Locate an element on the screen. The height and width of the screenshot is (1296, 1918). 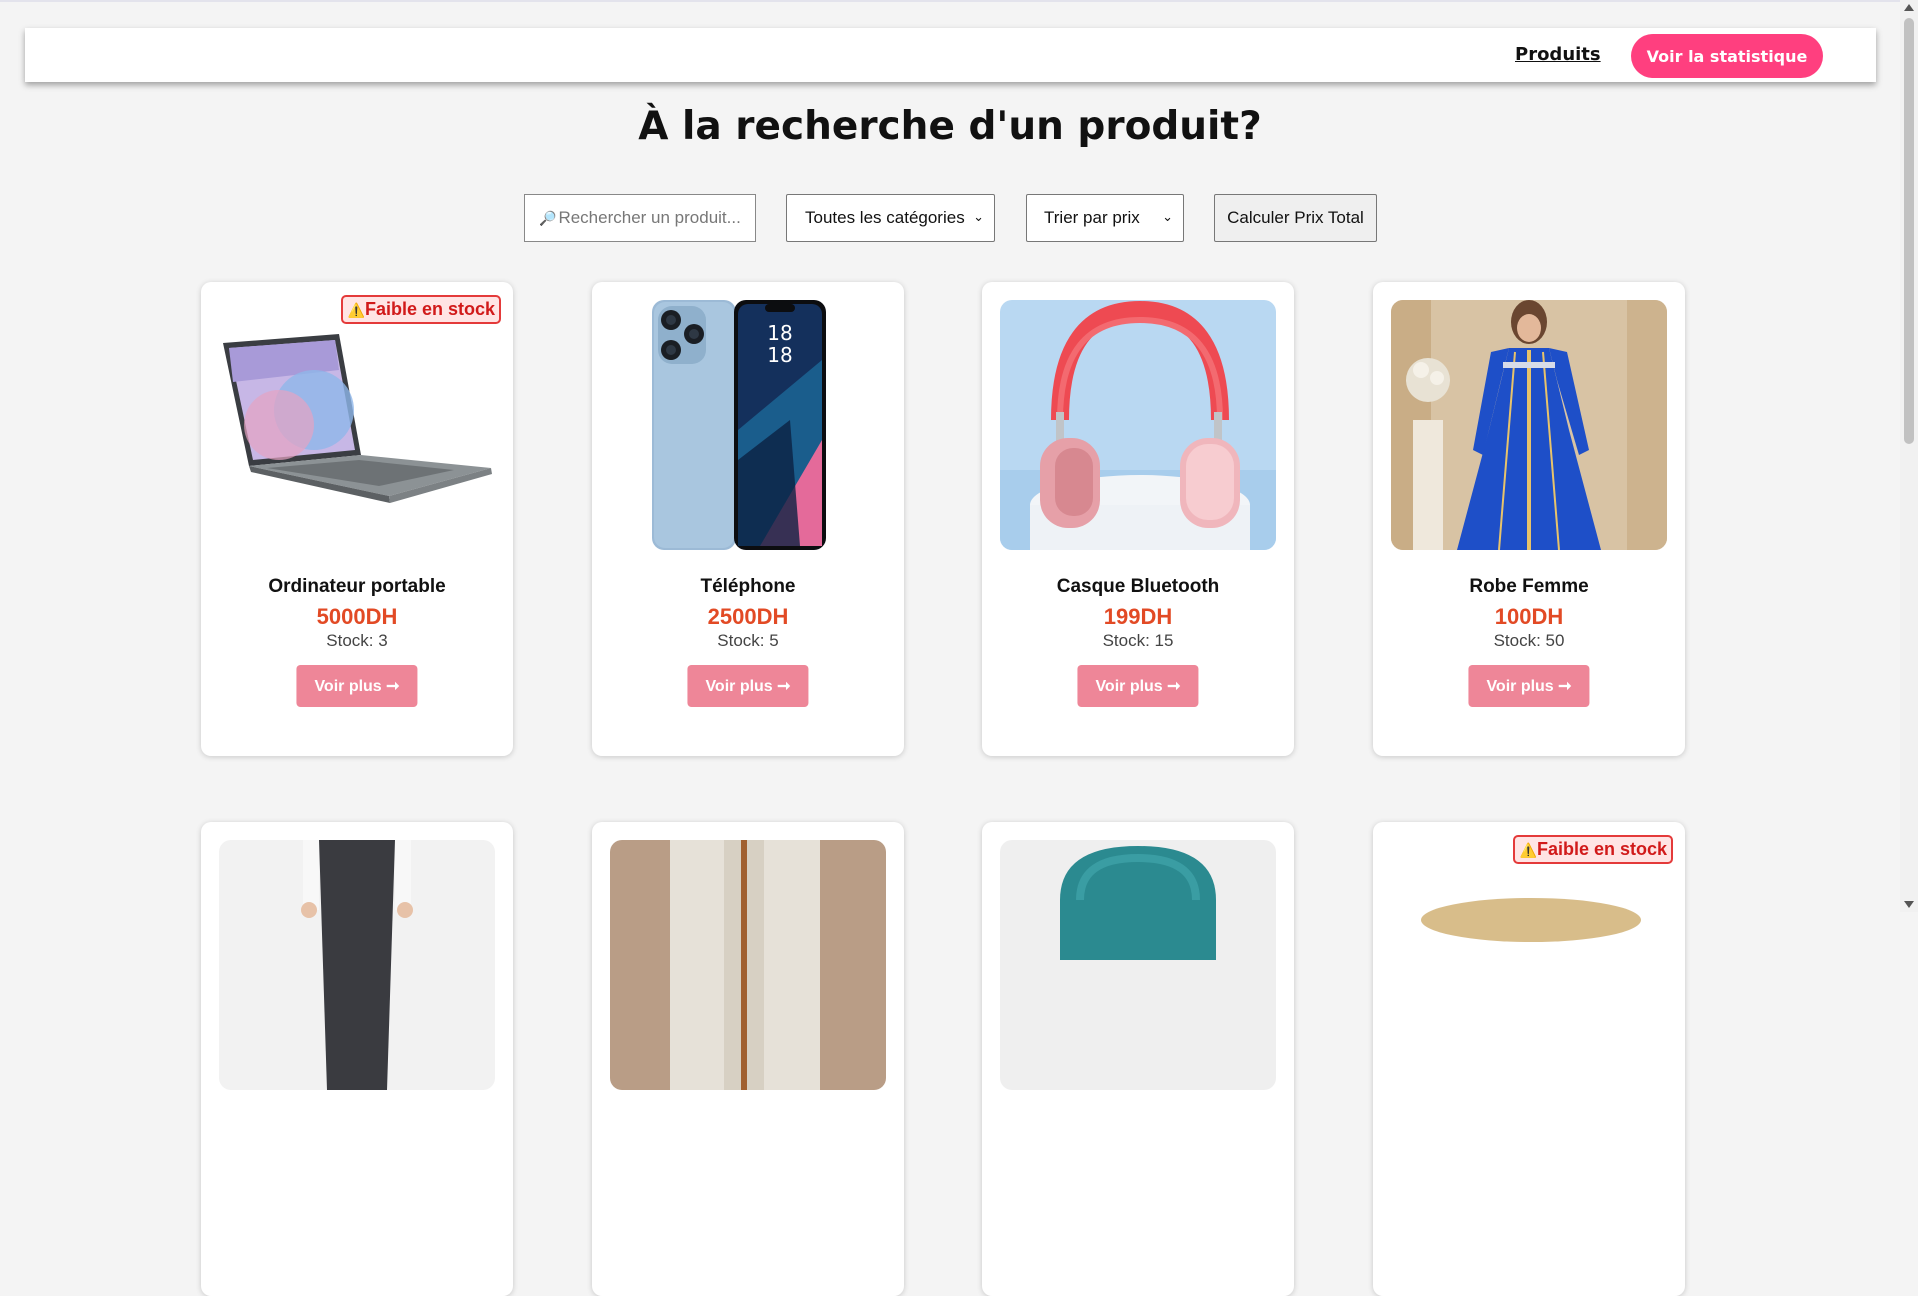
product-image-trousers is located at coordinates (357, 965).